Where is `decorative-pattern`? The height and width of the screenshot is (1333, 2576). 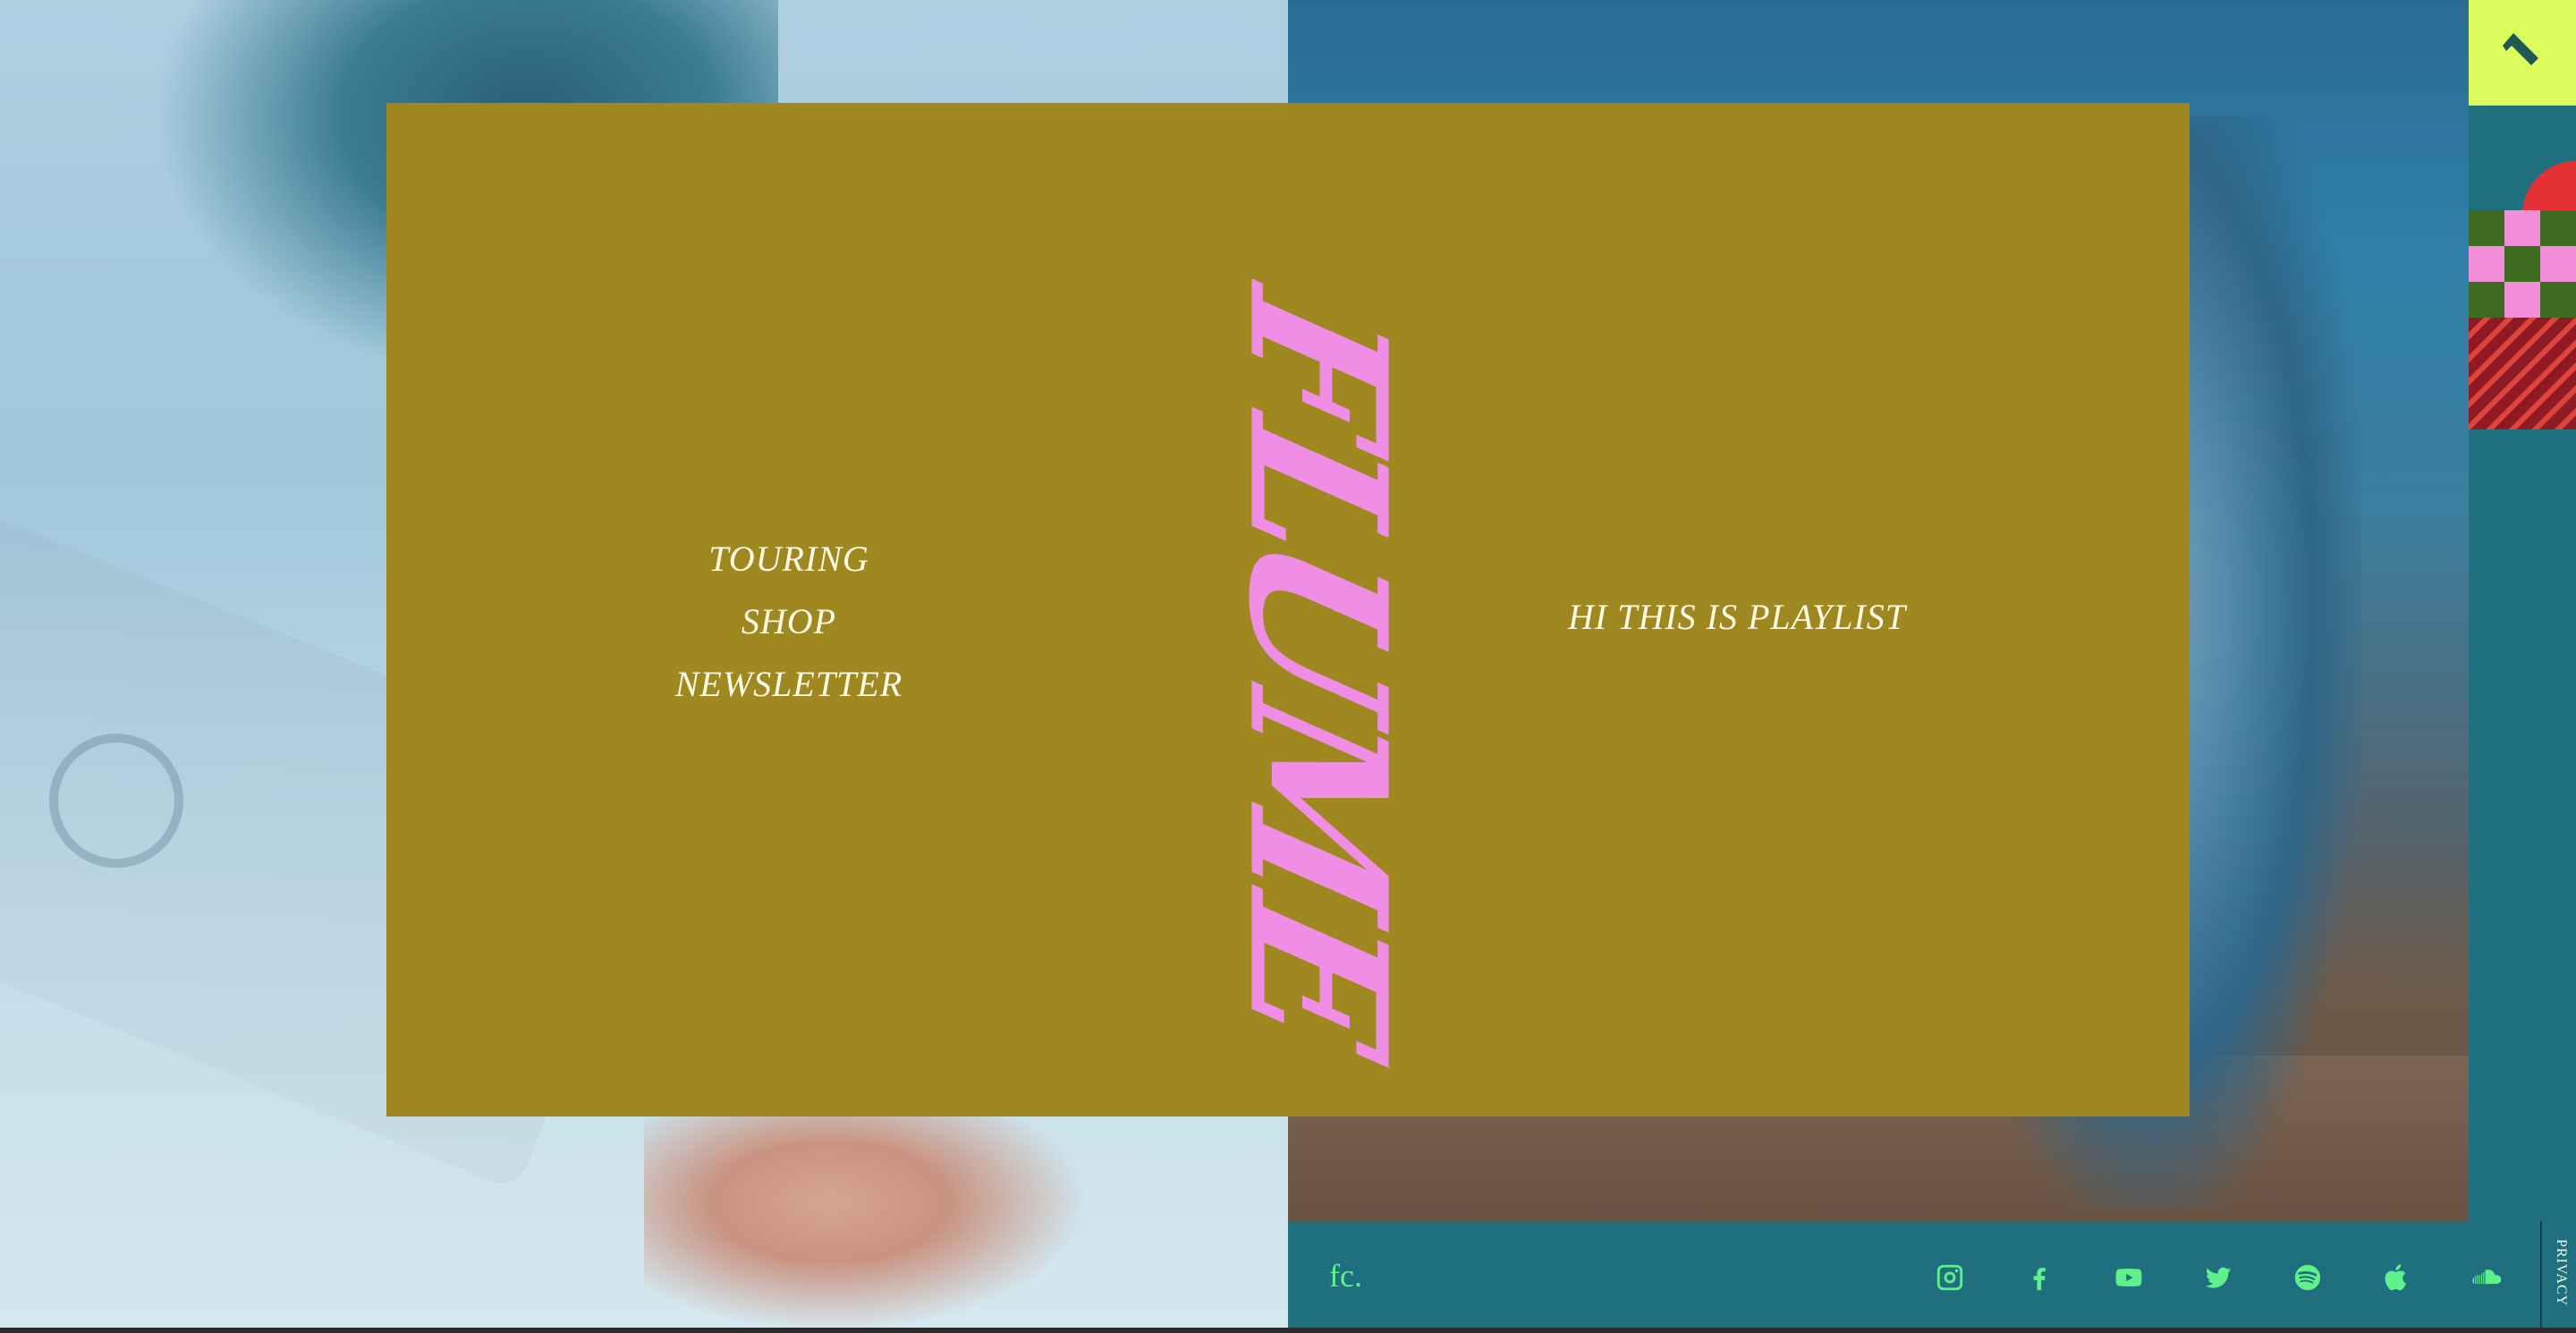 decorative-pattern is located at coordinates (2522, 295).